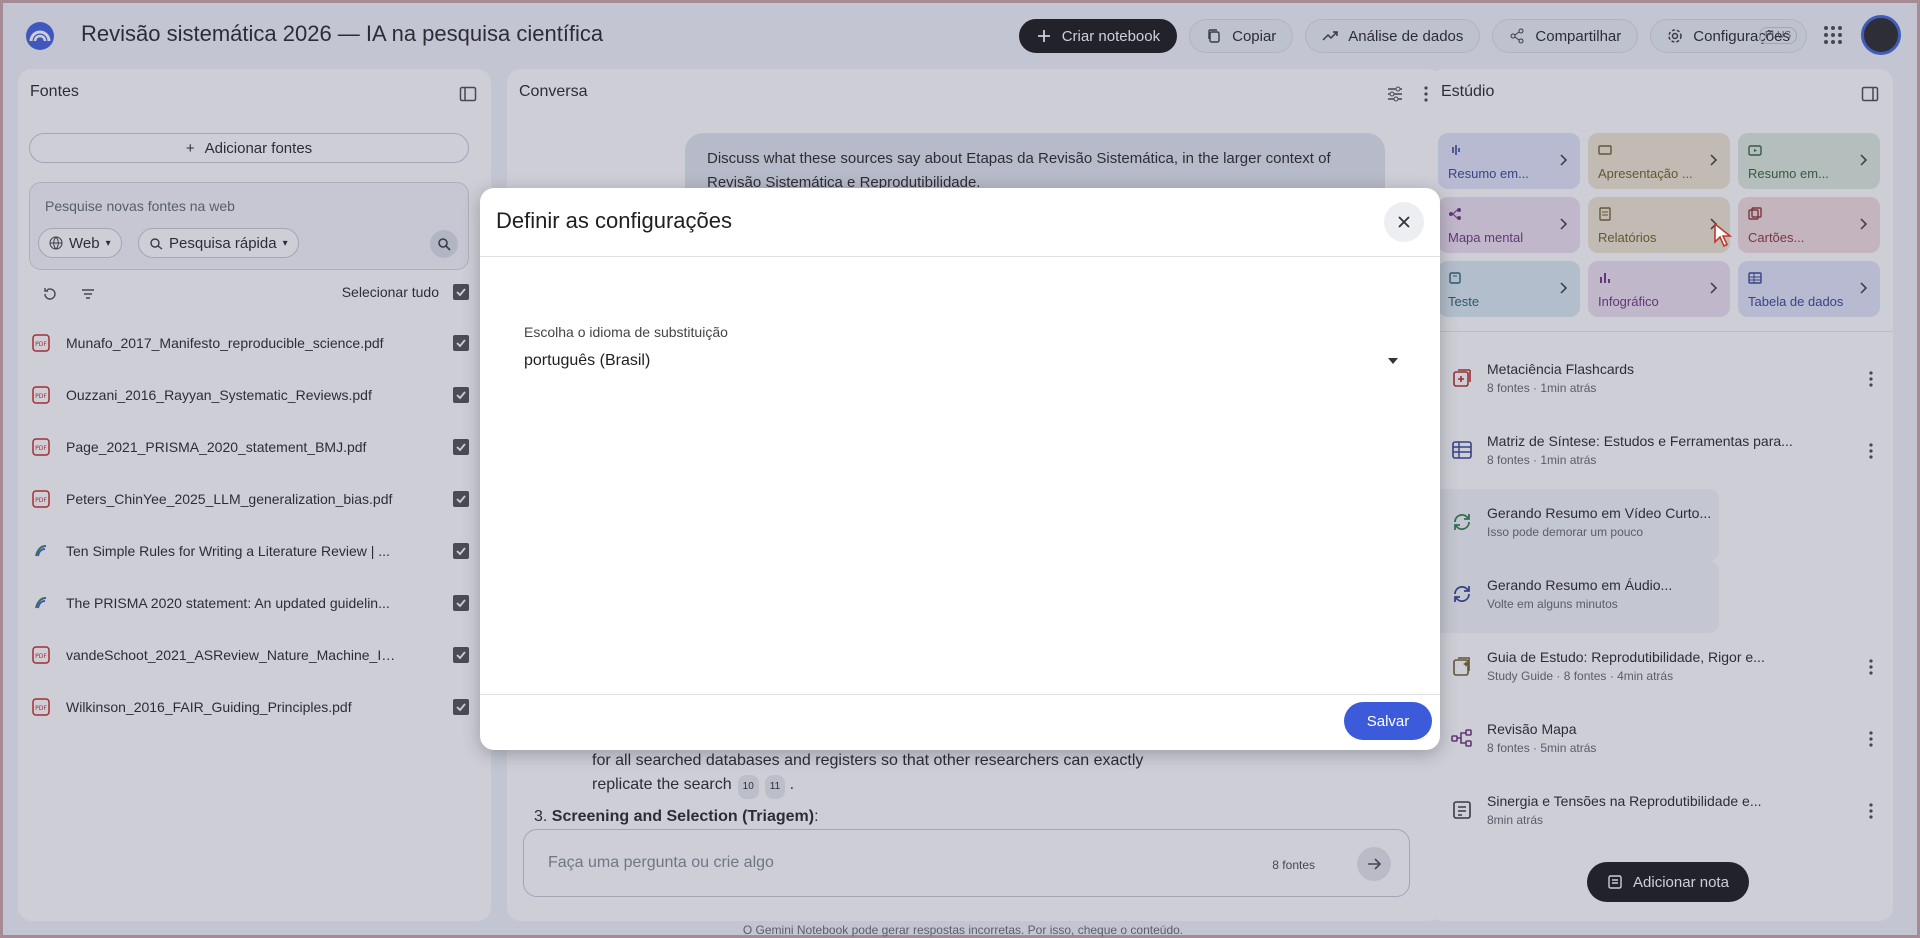  What do you see at coordinates (1388, 721) in the screenshot?
I see `save-button: Salvar` at bounding box center [1388, 721].